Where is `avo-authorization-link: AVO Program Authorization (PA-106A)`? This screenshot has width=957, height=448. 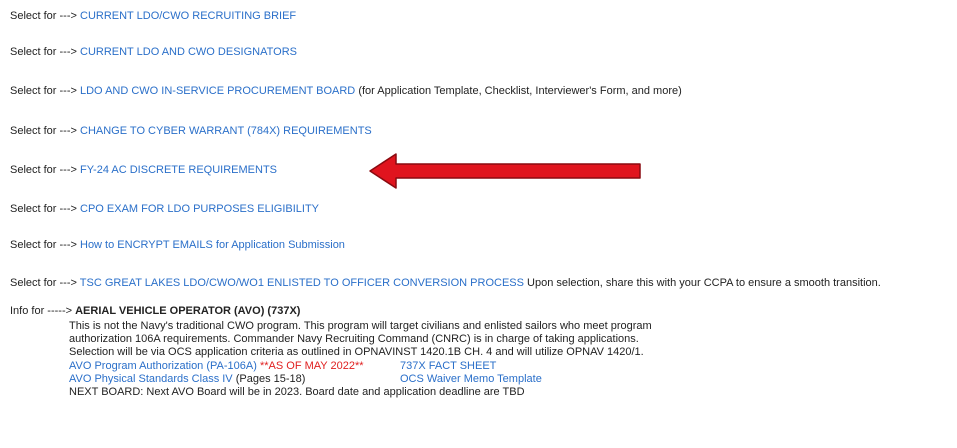
avo-authorization-link: AVO Program Authorization (PA-106A) is located at coordinates (163, 366).